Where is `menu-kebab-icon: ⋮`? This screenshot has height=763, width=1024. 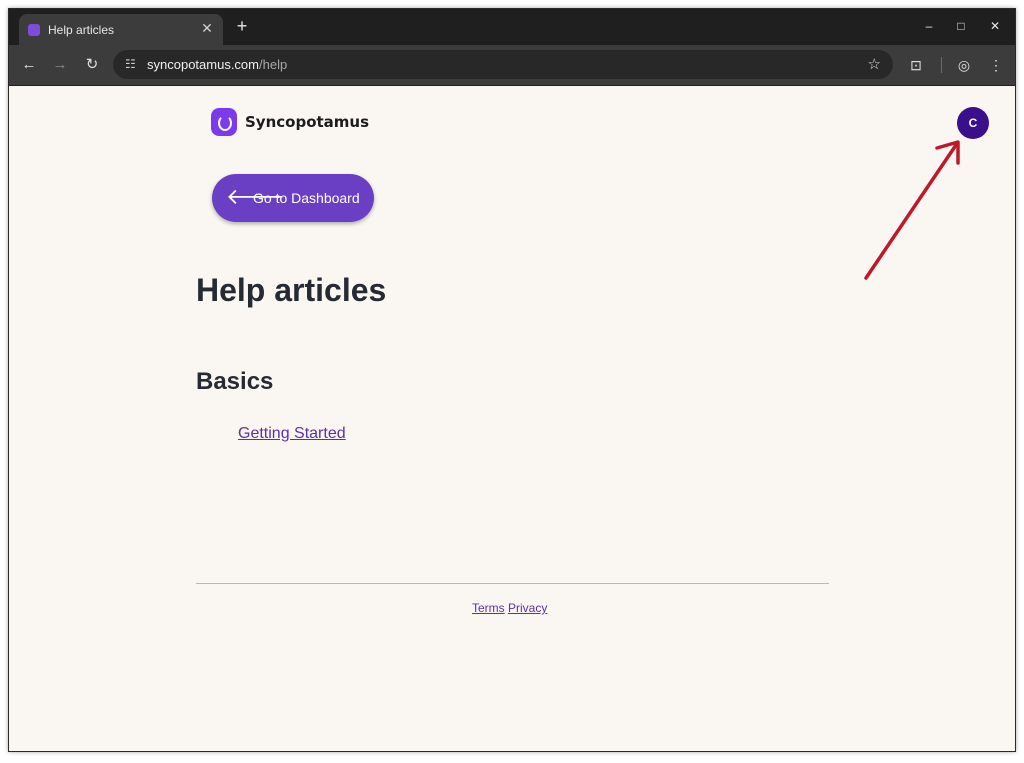
menu-kebab-icon: ⋮ is located at coordinates (996, 65).